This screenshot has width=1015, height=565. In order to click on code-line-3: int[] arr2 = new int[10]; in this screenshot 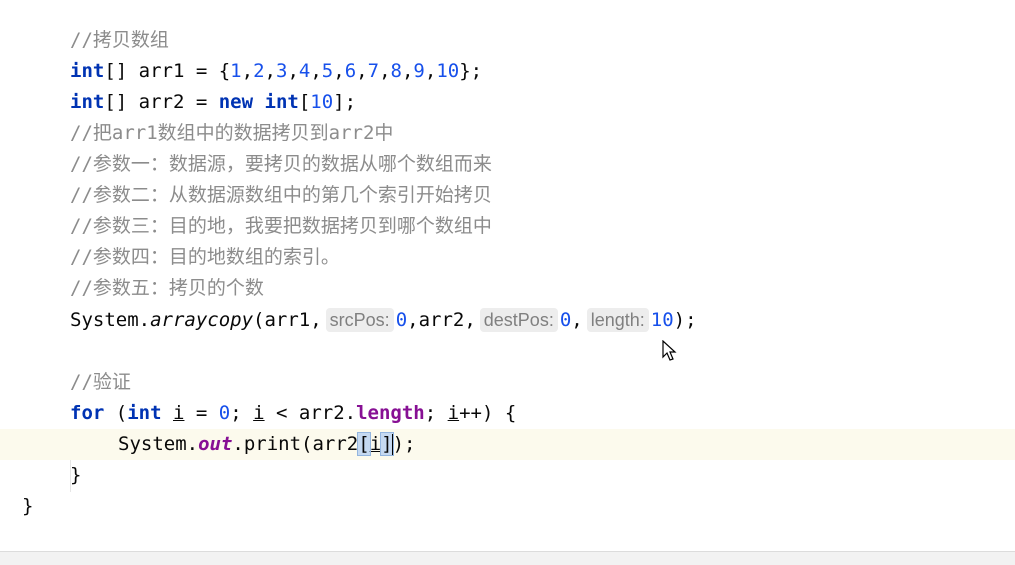, I will do `click(507, 102)`.